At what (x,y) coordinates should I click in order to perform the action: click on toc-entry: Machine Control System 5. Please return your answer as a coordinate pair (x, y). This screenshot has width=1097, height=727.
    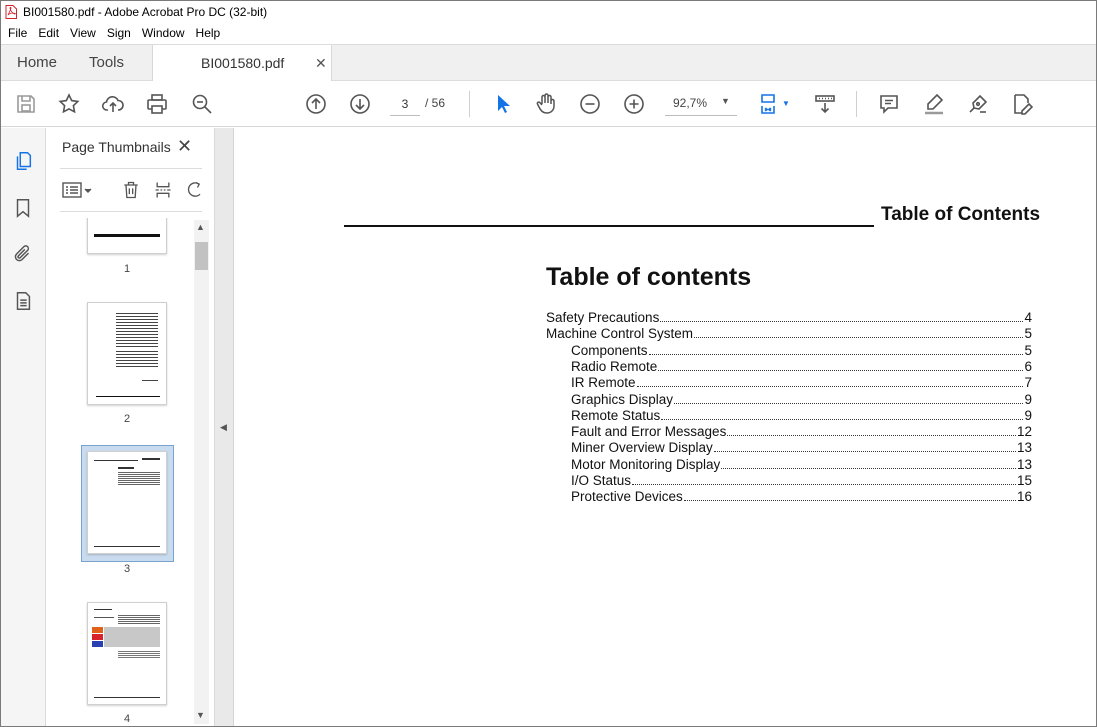
    Looking at the image, I should click on (789, 333).